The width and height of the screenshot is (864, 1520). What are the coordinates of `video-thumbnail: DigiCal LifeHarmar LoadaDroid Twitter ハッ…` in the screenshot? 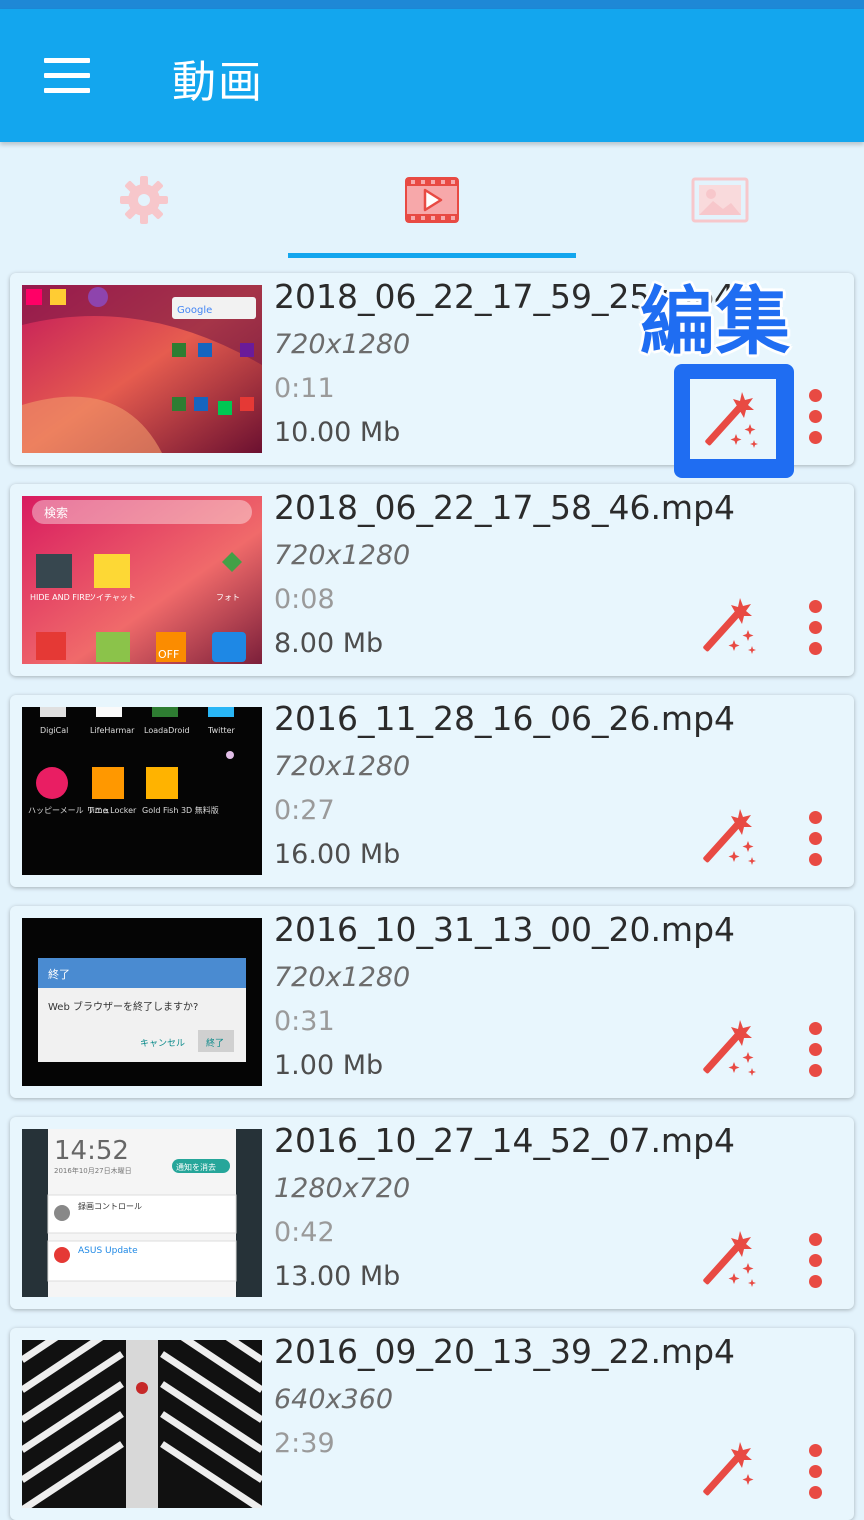 It's located at (142, 791).